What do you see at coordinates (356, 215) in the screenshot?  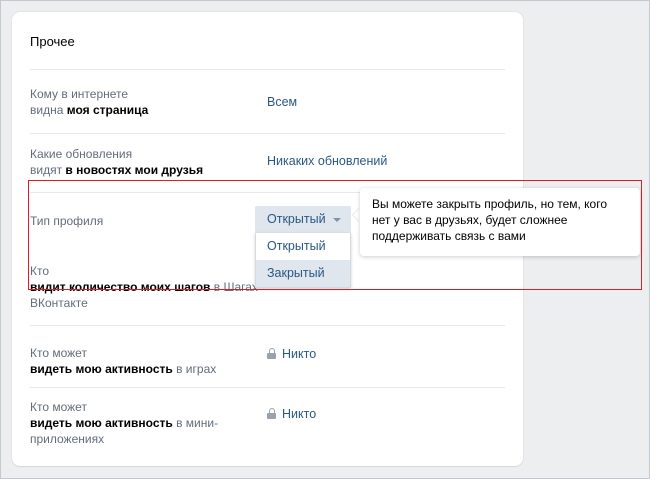 I see `tooltip-arrow` at bounding box center [356, 215].